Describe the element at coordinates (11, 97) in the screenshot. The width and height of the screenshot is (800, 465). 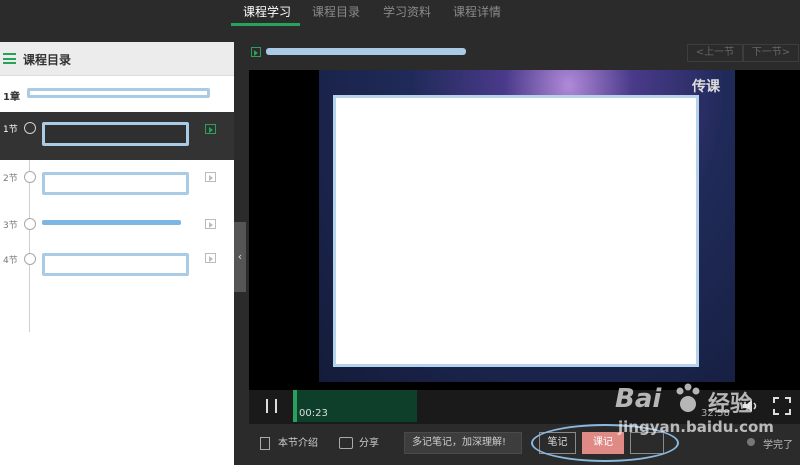
I see `chapter-label: 1章` at that location.